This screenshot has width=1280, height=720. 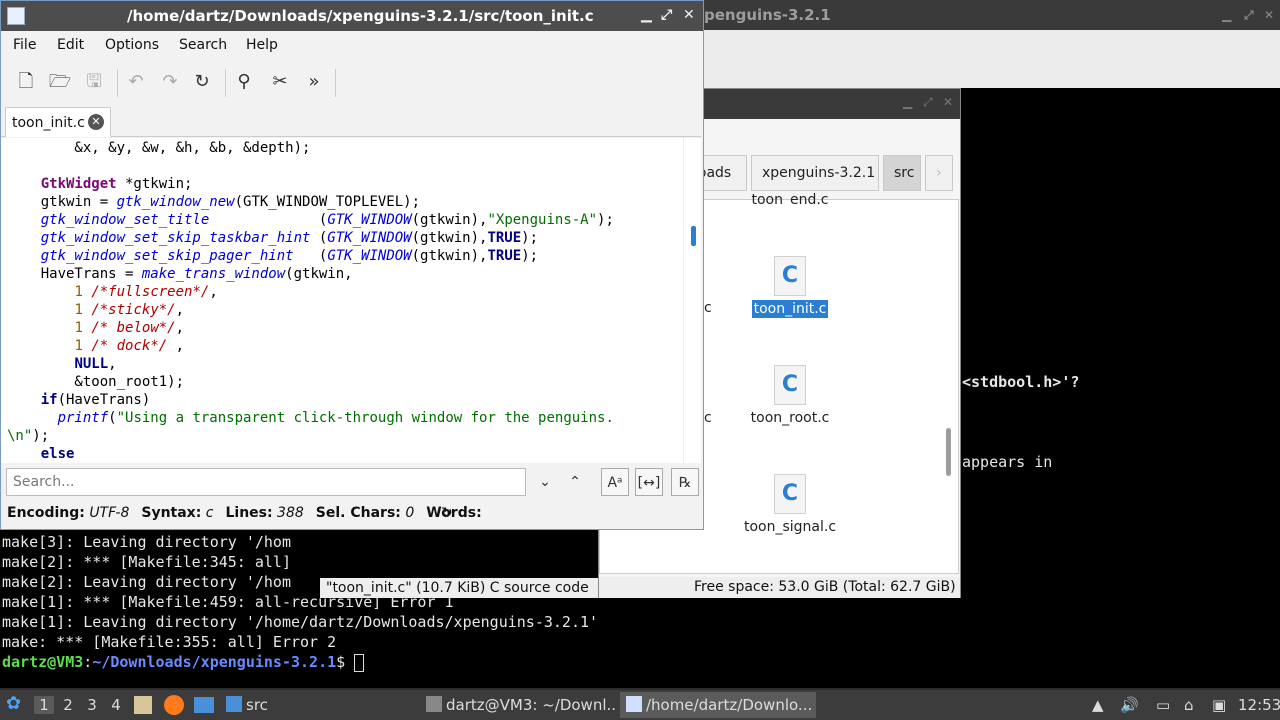 I want to click on file-item: Ctoon_init.c, so click(x=790, y=287).